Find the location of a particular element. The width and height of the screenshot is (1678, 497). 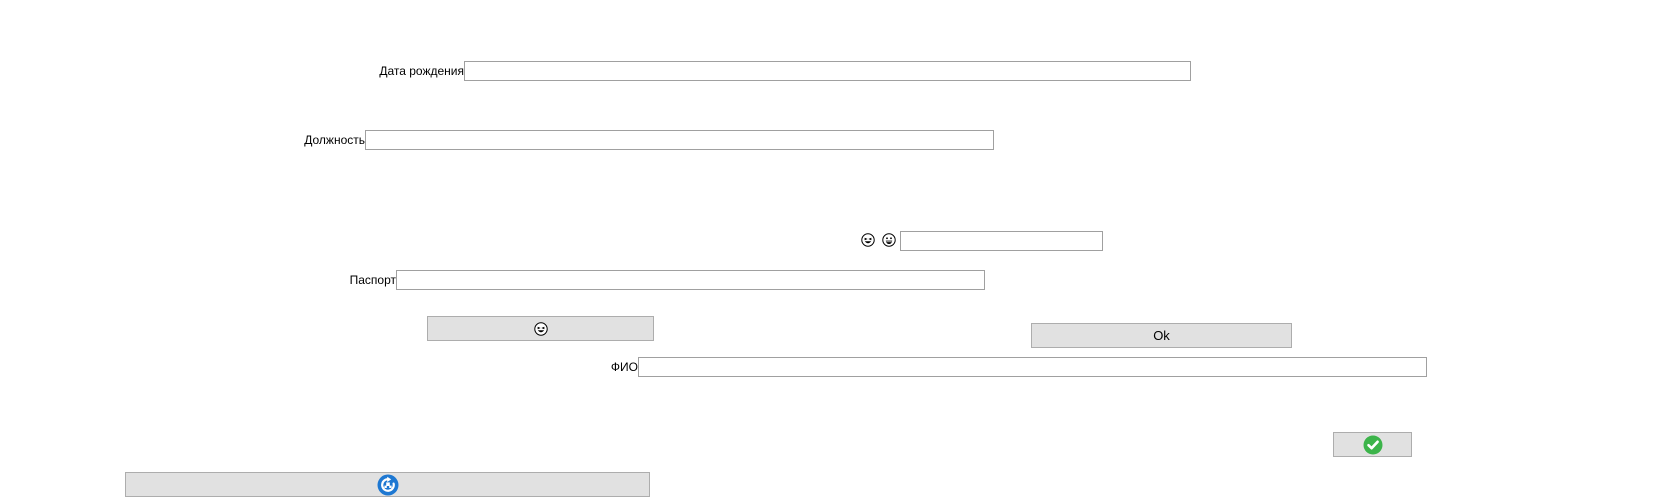

refresh-button is located at coordinates (387, 484).